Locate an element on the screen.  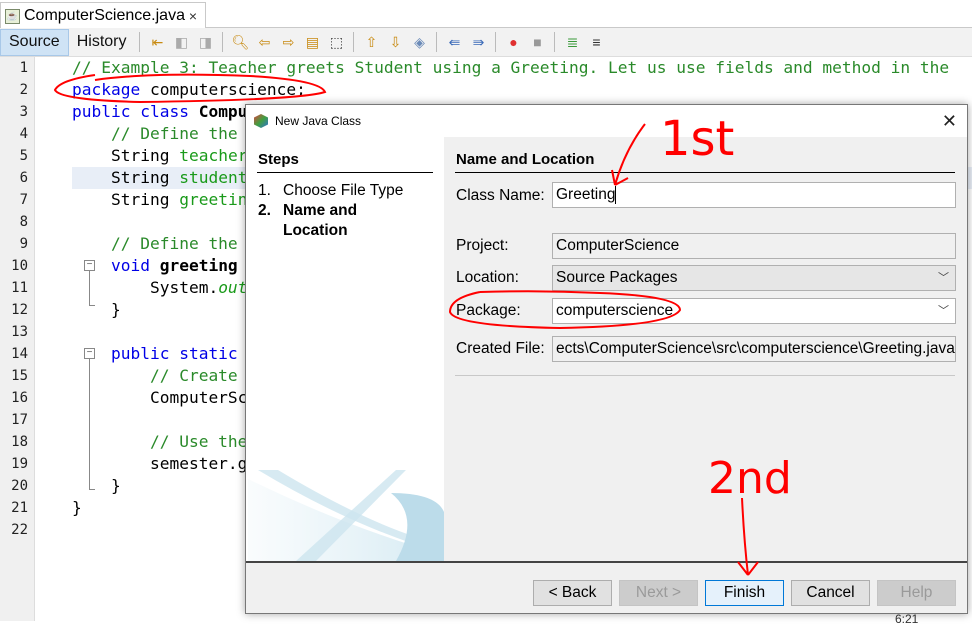
line-number: 18 is located at coordinates (19, 442).